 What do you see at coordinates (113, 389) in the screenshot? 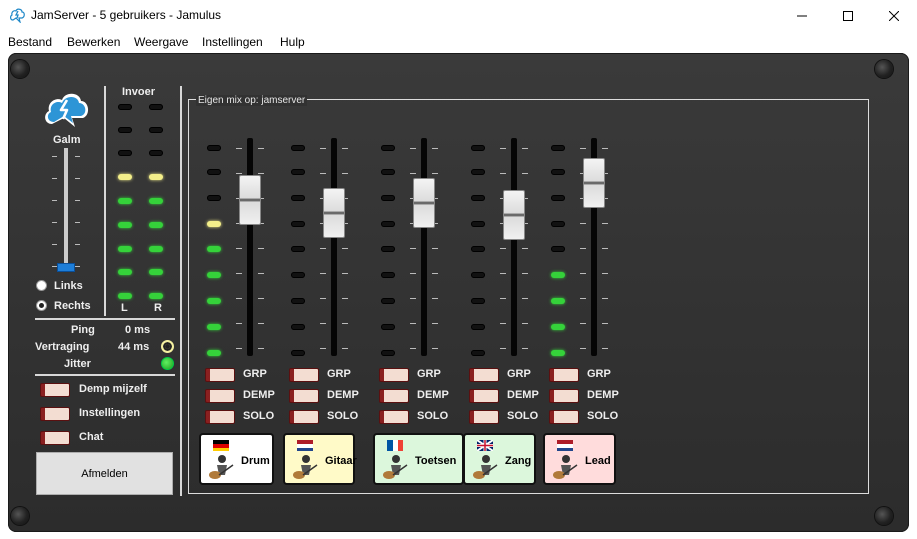
I see `mute-myself-label: Demp mijzelf` at bounding box center [113, 389].